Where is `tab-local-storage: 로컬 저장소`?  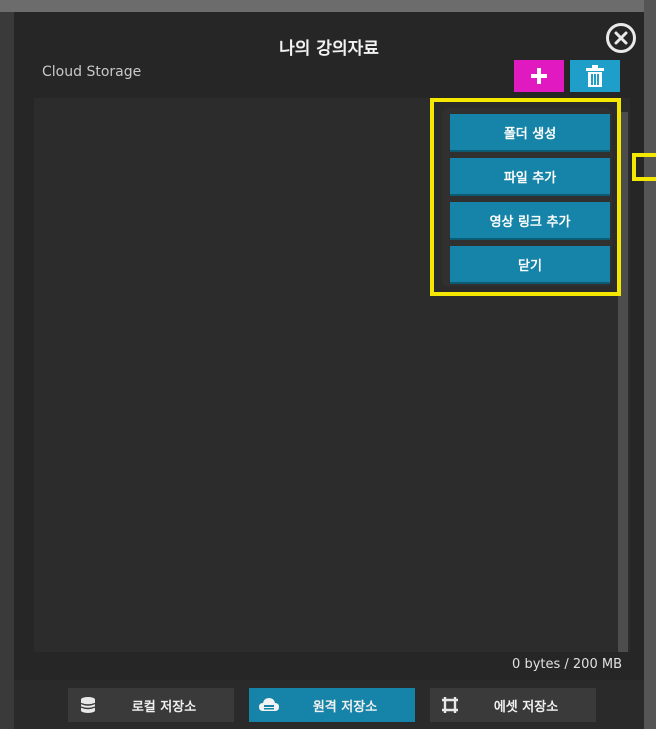
tab-local-storage: 로컬 저장소 is located at coordinates (151, 705).